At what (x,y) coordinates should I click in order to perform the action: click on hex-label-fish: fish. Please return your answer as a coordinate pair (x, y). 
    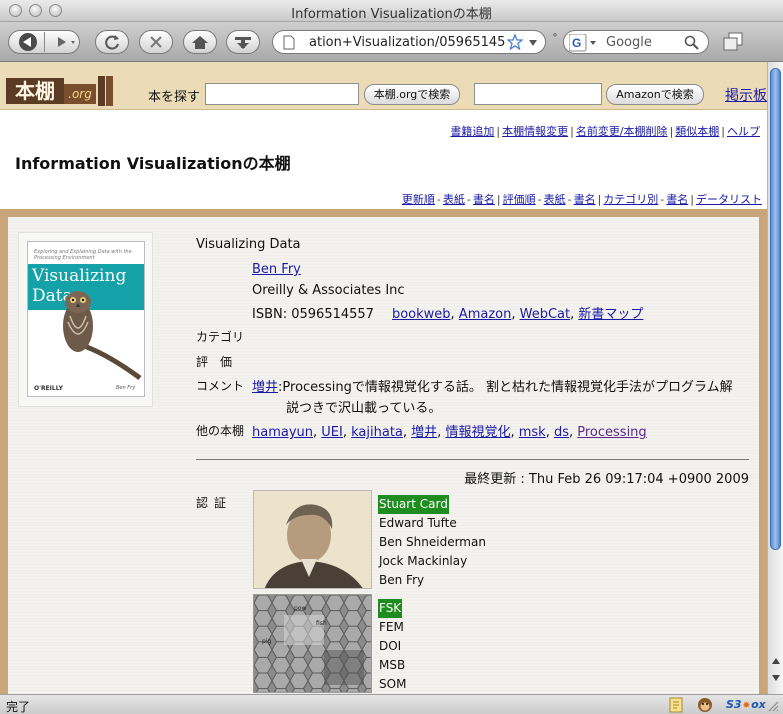
    Looking at the image, I should click on (321, 623).